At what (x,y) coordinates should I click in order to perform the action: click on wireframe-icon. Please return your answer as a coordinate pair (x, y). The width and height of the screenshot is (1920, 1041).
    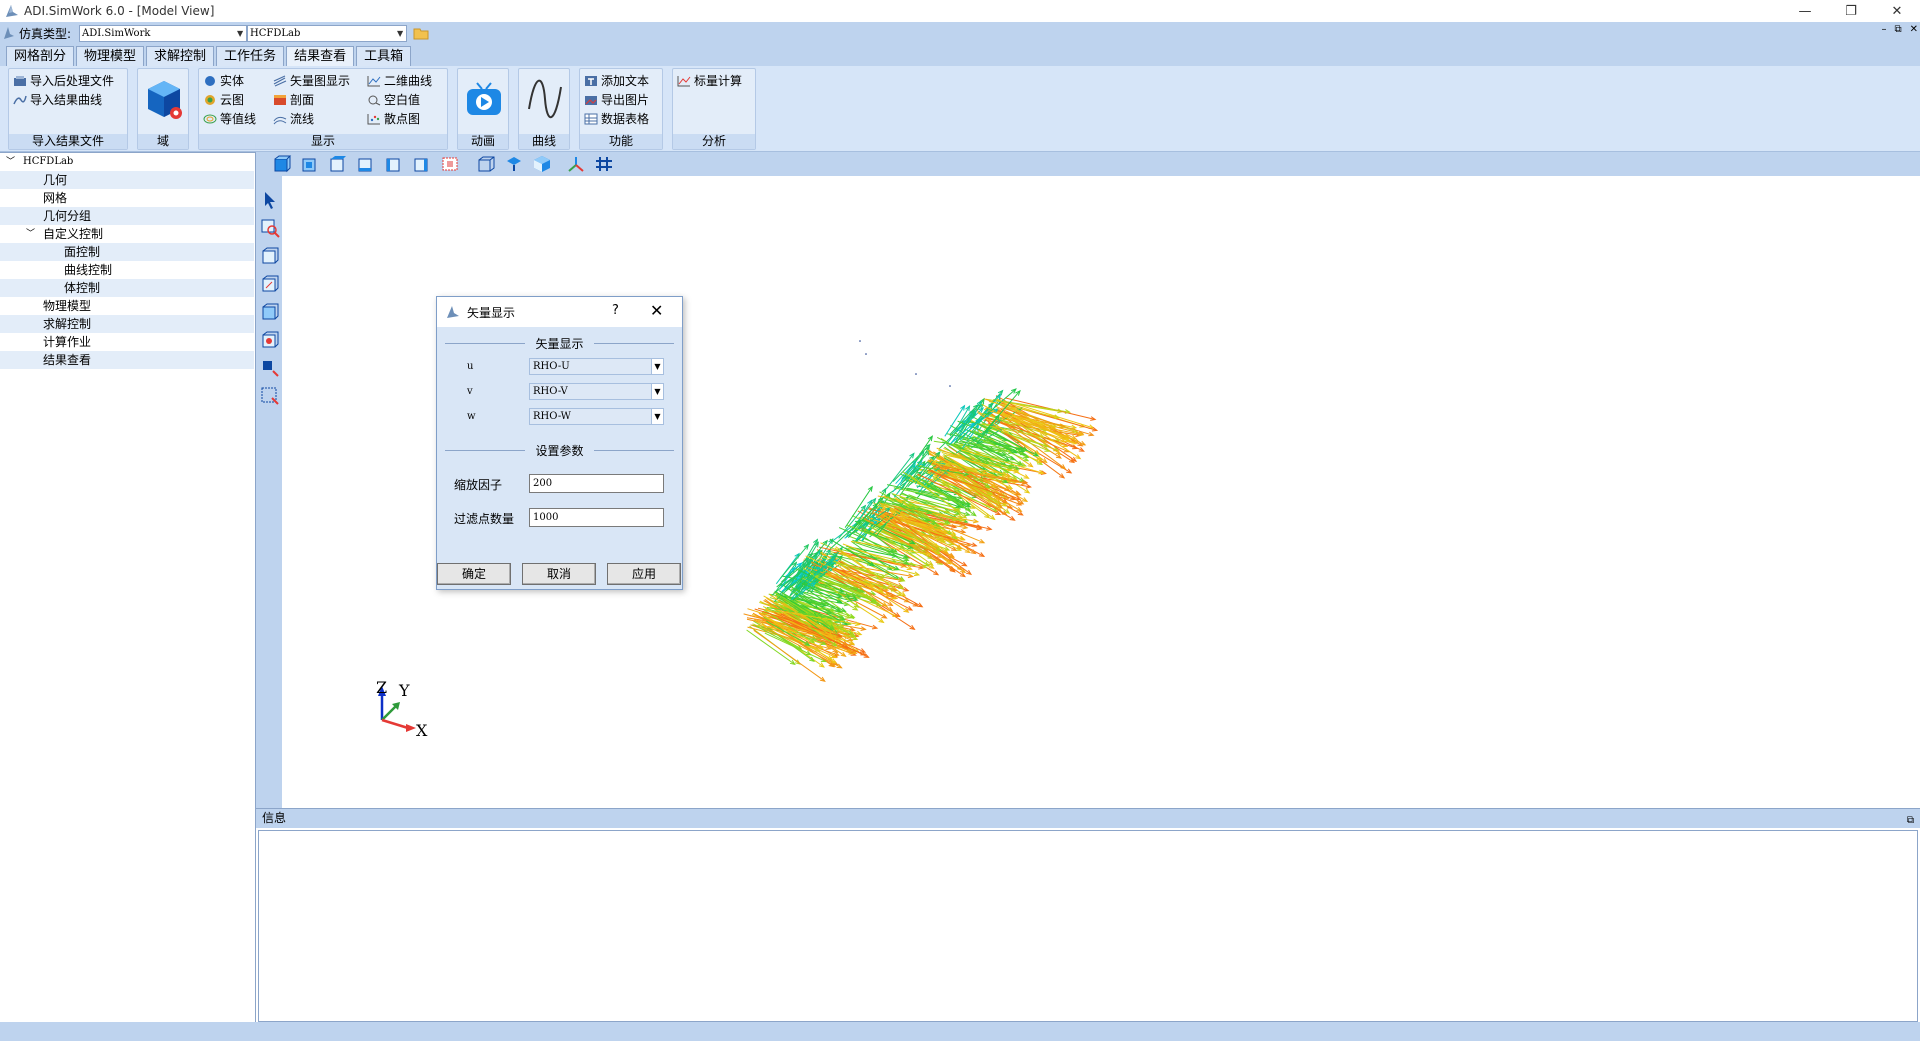
    Looking at the image, I should click on (486, 164).